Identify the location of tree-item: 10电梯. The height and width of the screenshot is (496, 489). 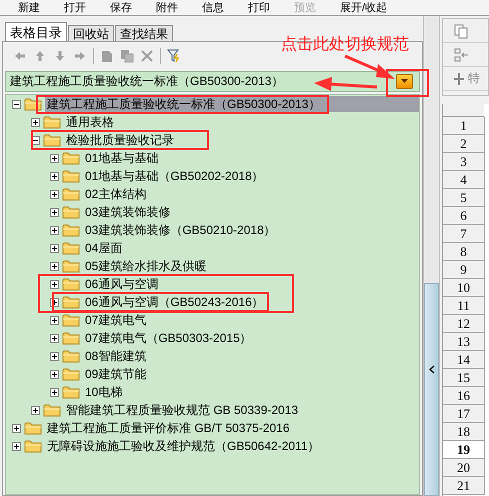
(103, 392).